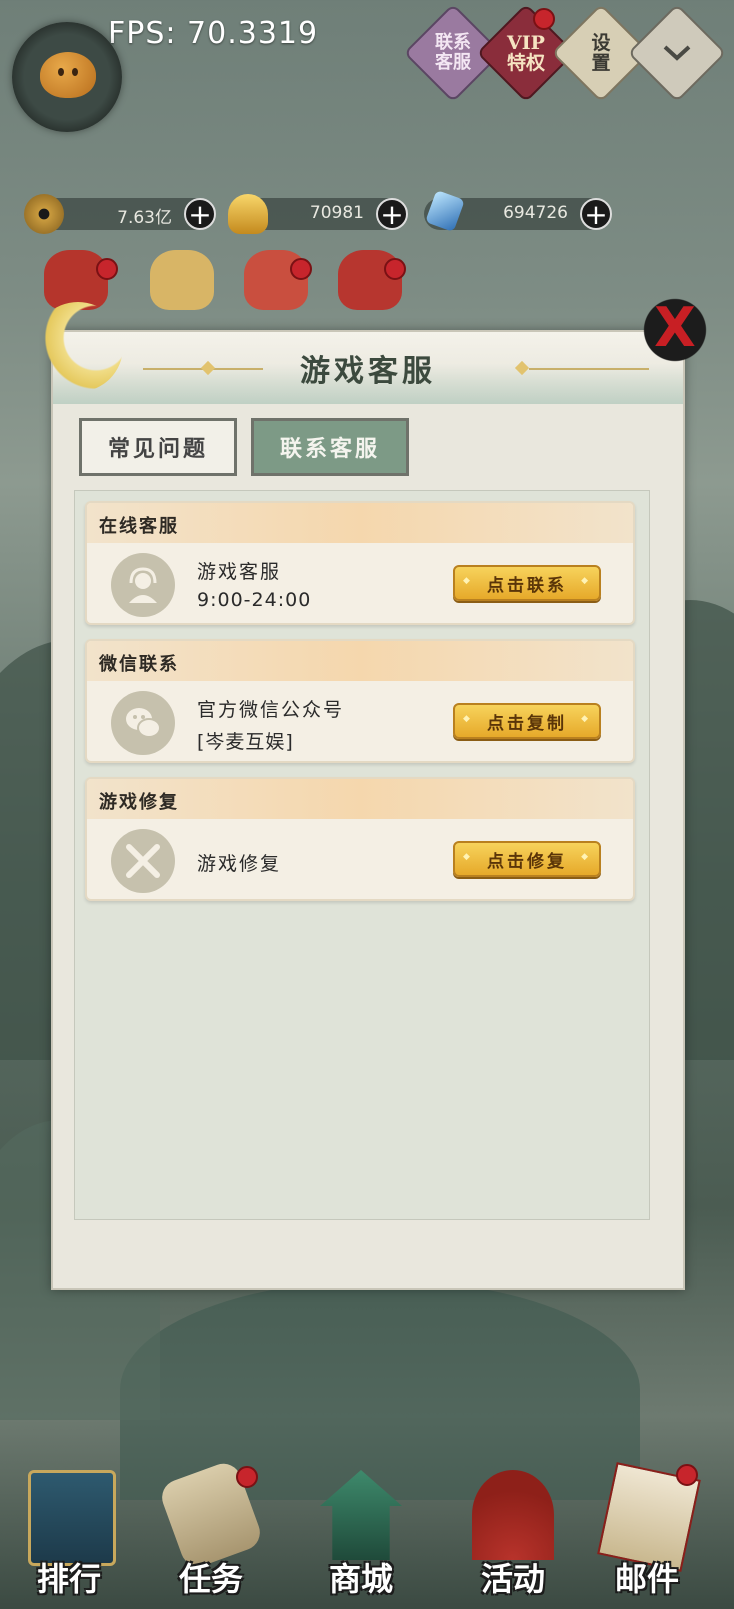  Describe the element at coordinates (647, 1531) in the screenshot. I see `nav-mail: 邮件` at that location.